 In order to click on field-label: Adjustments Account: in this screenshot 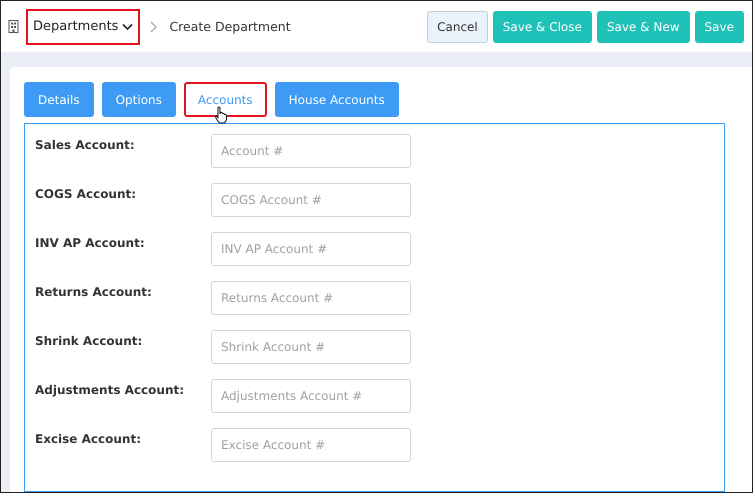, I will do `click(110, 389)`.